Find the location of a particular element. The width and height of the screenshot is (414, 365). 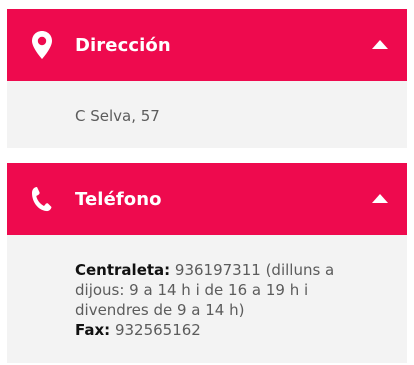

phone-icon is located at coordinates (42, 199).